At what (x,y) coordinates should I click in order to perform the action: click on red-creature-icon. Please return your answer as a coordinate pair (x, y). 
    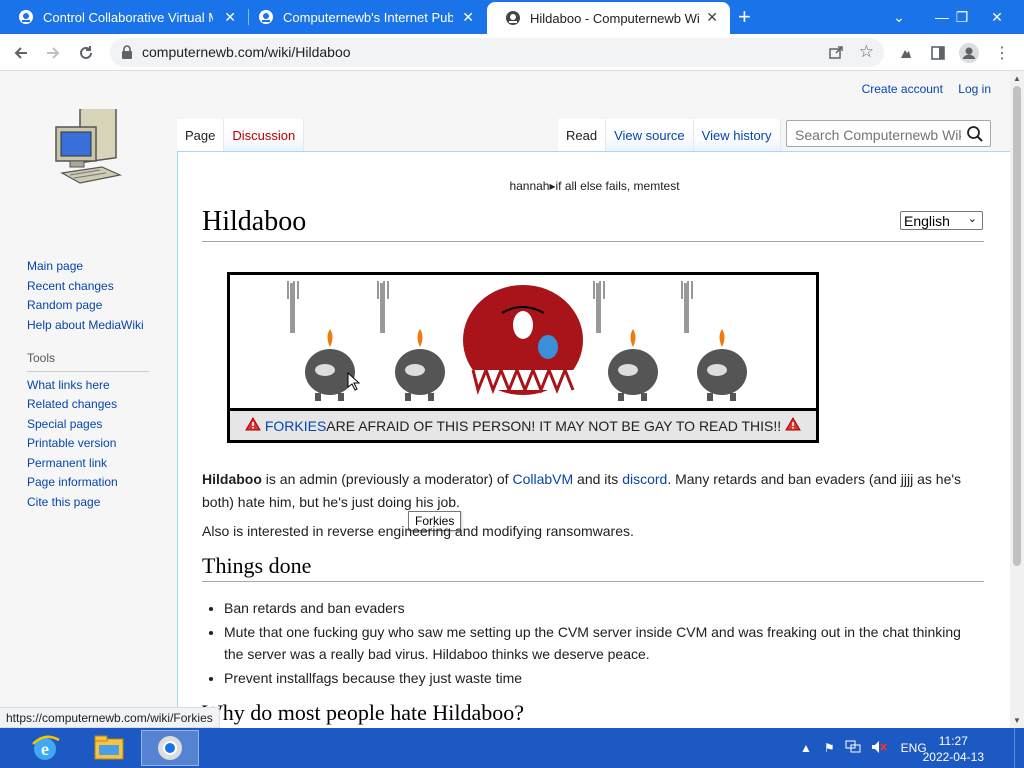
    Looking at the image, I should click on (523, 340).